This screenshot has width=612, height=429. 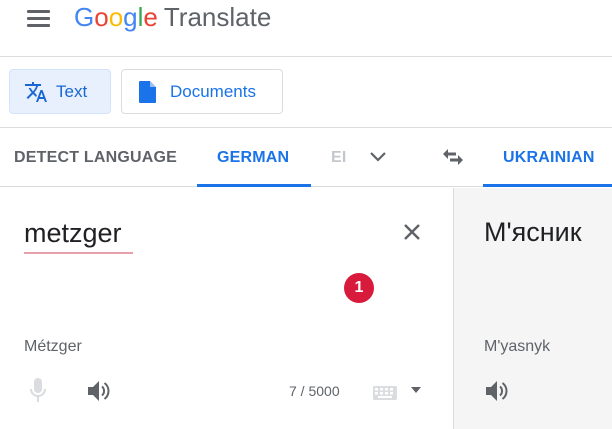 I want to click on swap-arrows-icon, so click(x=453, y=157).